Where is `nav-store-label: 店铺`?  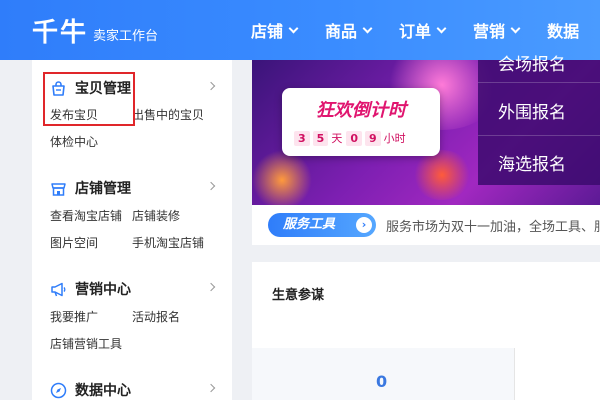 nav-store-label: 店铺 is located at coordinates (267, 31).